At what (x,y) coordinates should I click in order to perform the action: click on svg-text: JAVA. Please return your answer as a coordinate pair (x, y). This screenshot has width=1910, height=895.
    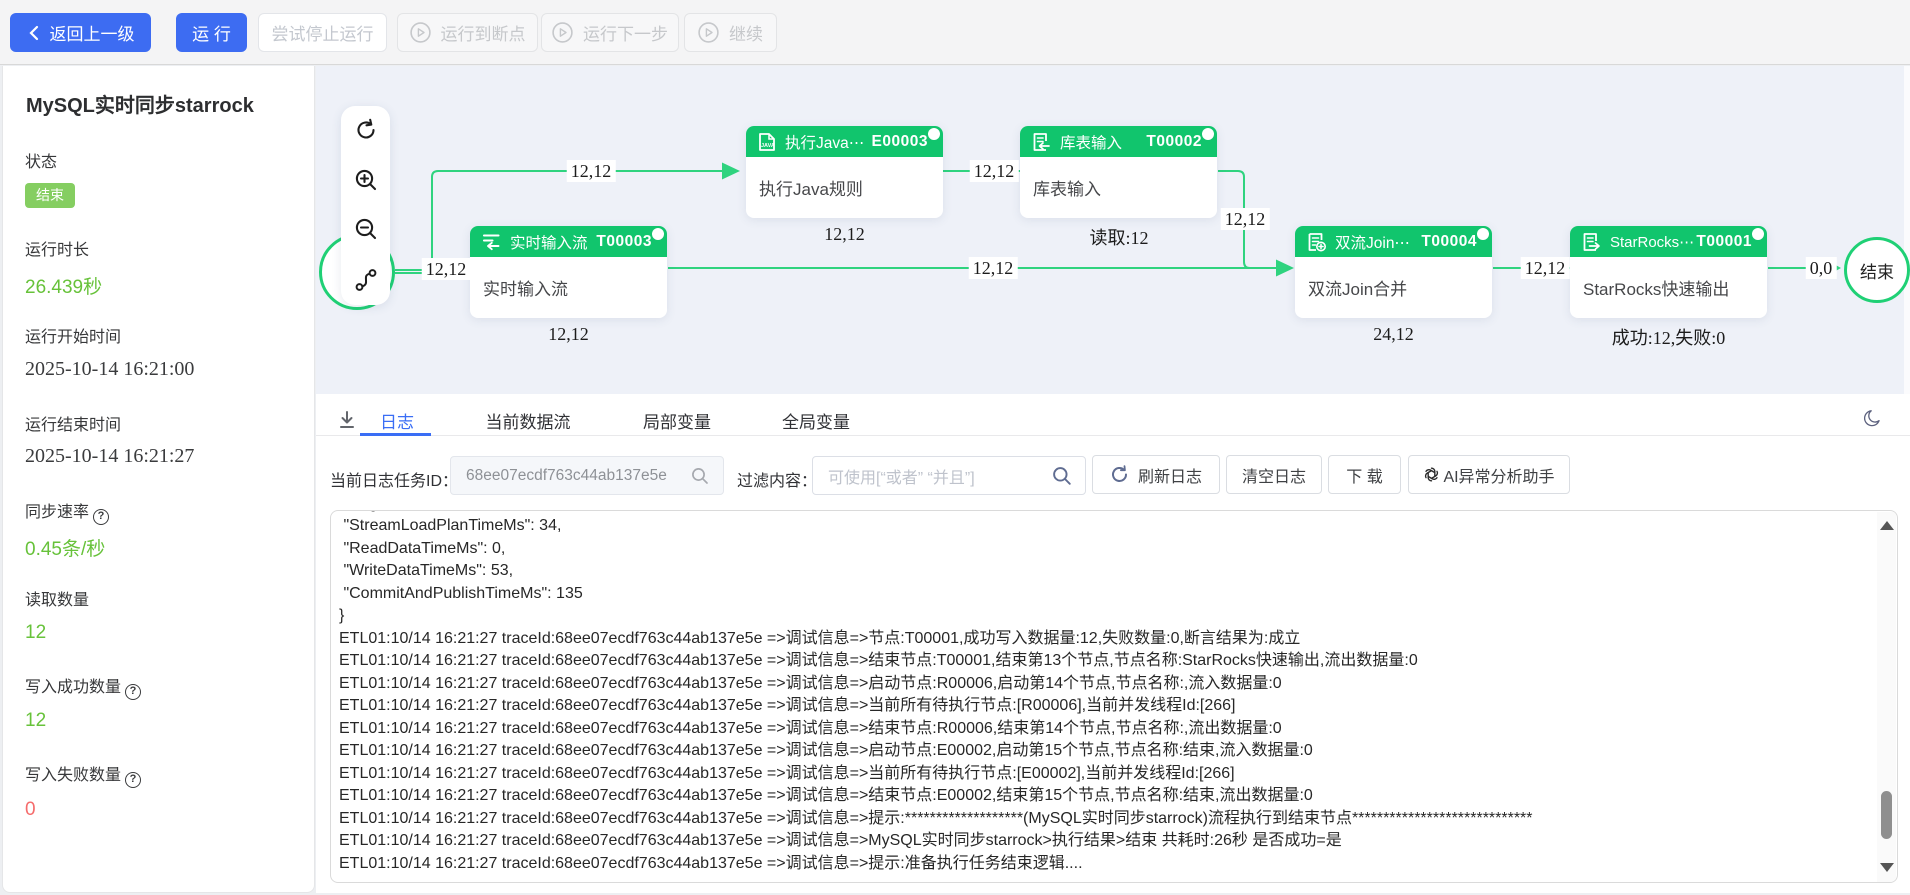
    Looking at the image, I should click on (768, 146).